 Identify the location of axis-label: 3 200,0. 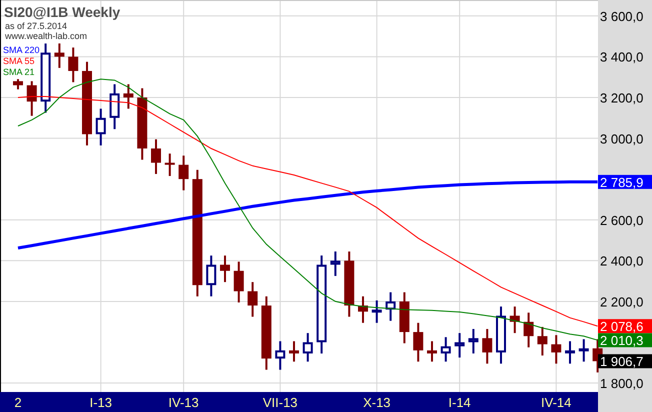
(622, 98).